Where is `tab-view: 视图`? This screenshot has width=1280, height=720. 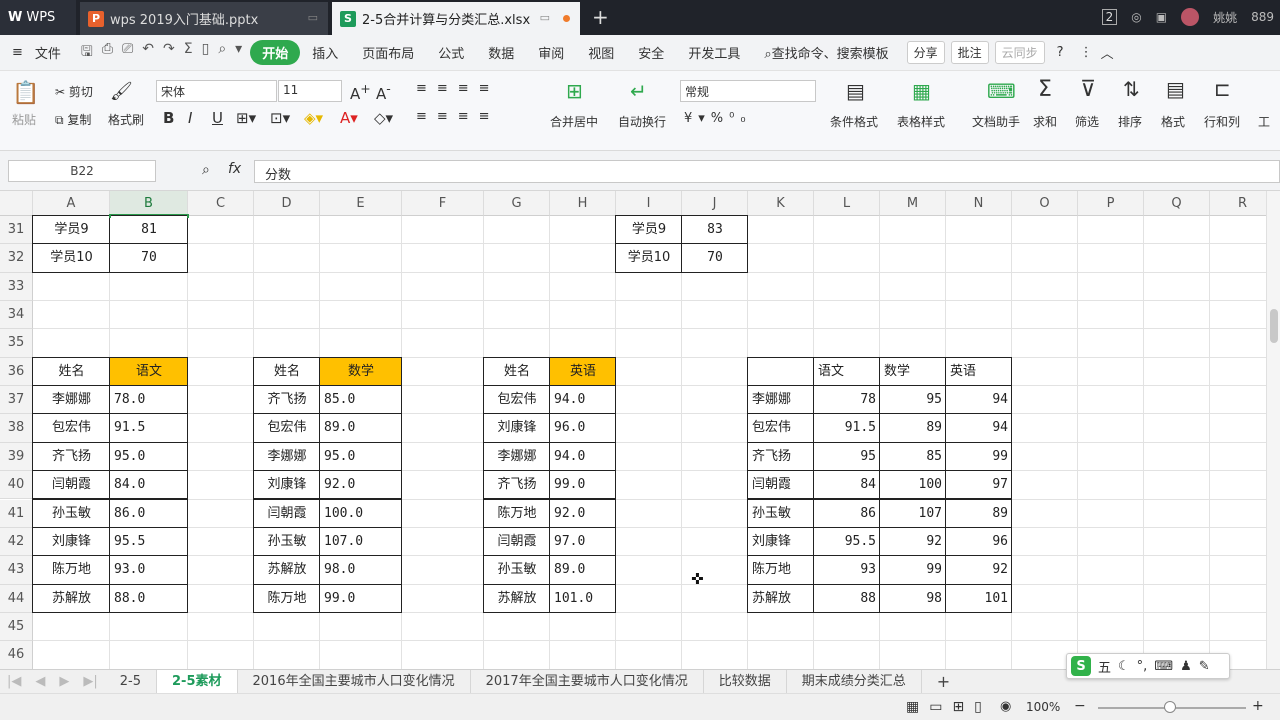
tab-view: 视图 is located at coordinates (601, 52).